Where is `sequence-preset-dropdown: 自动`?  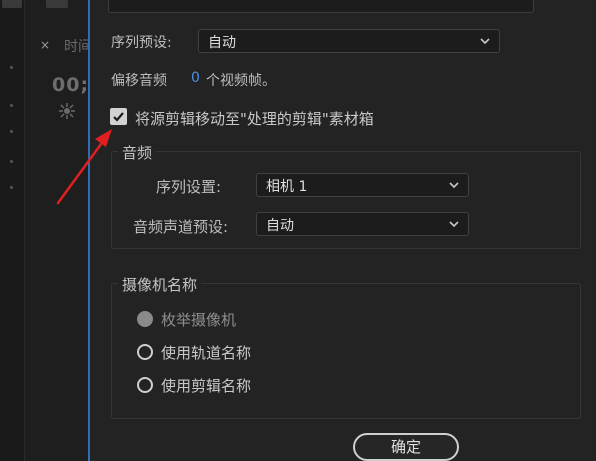 sequence-preset-dropdown: 自动 is located at coordinates (349, 41).